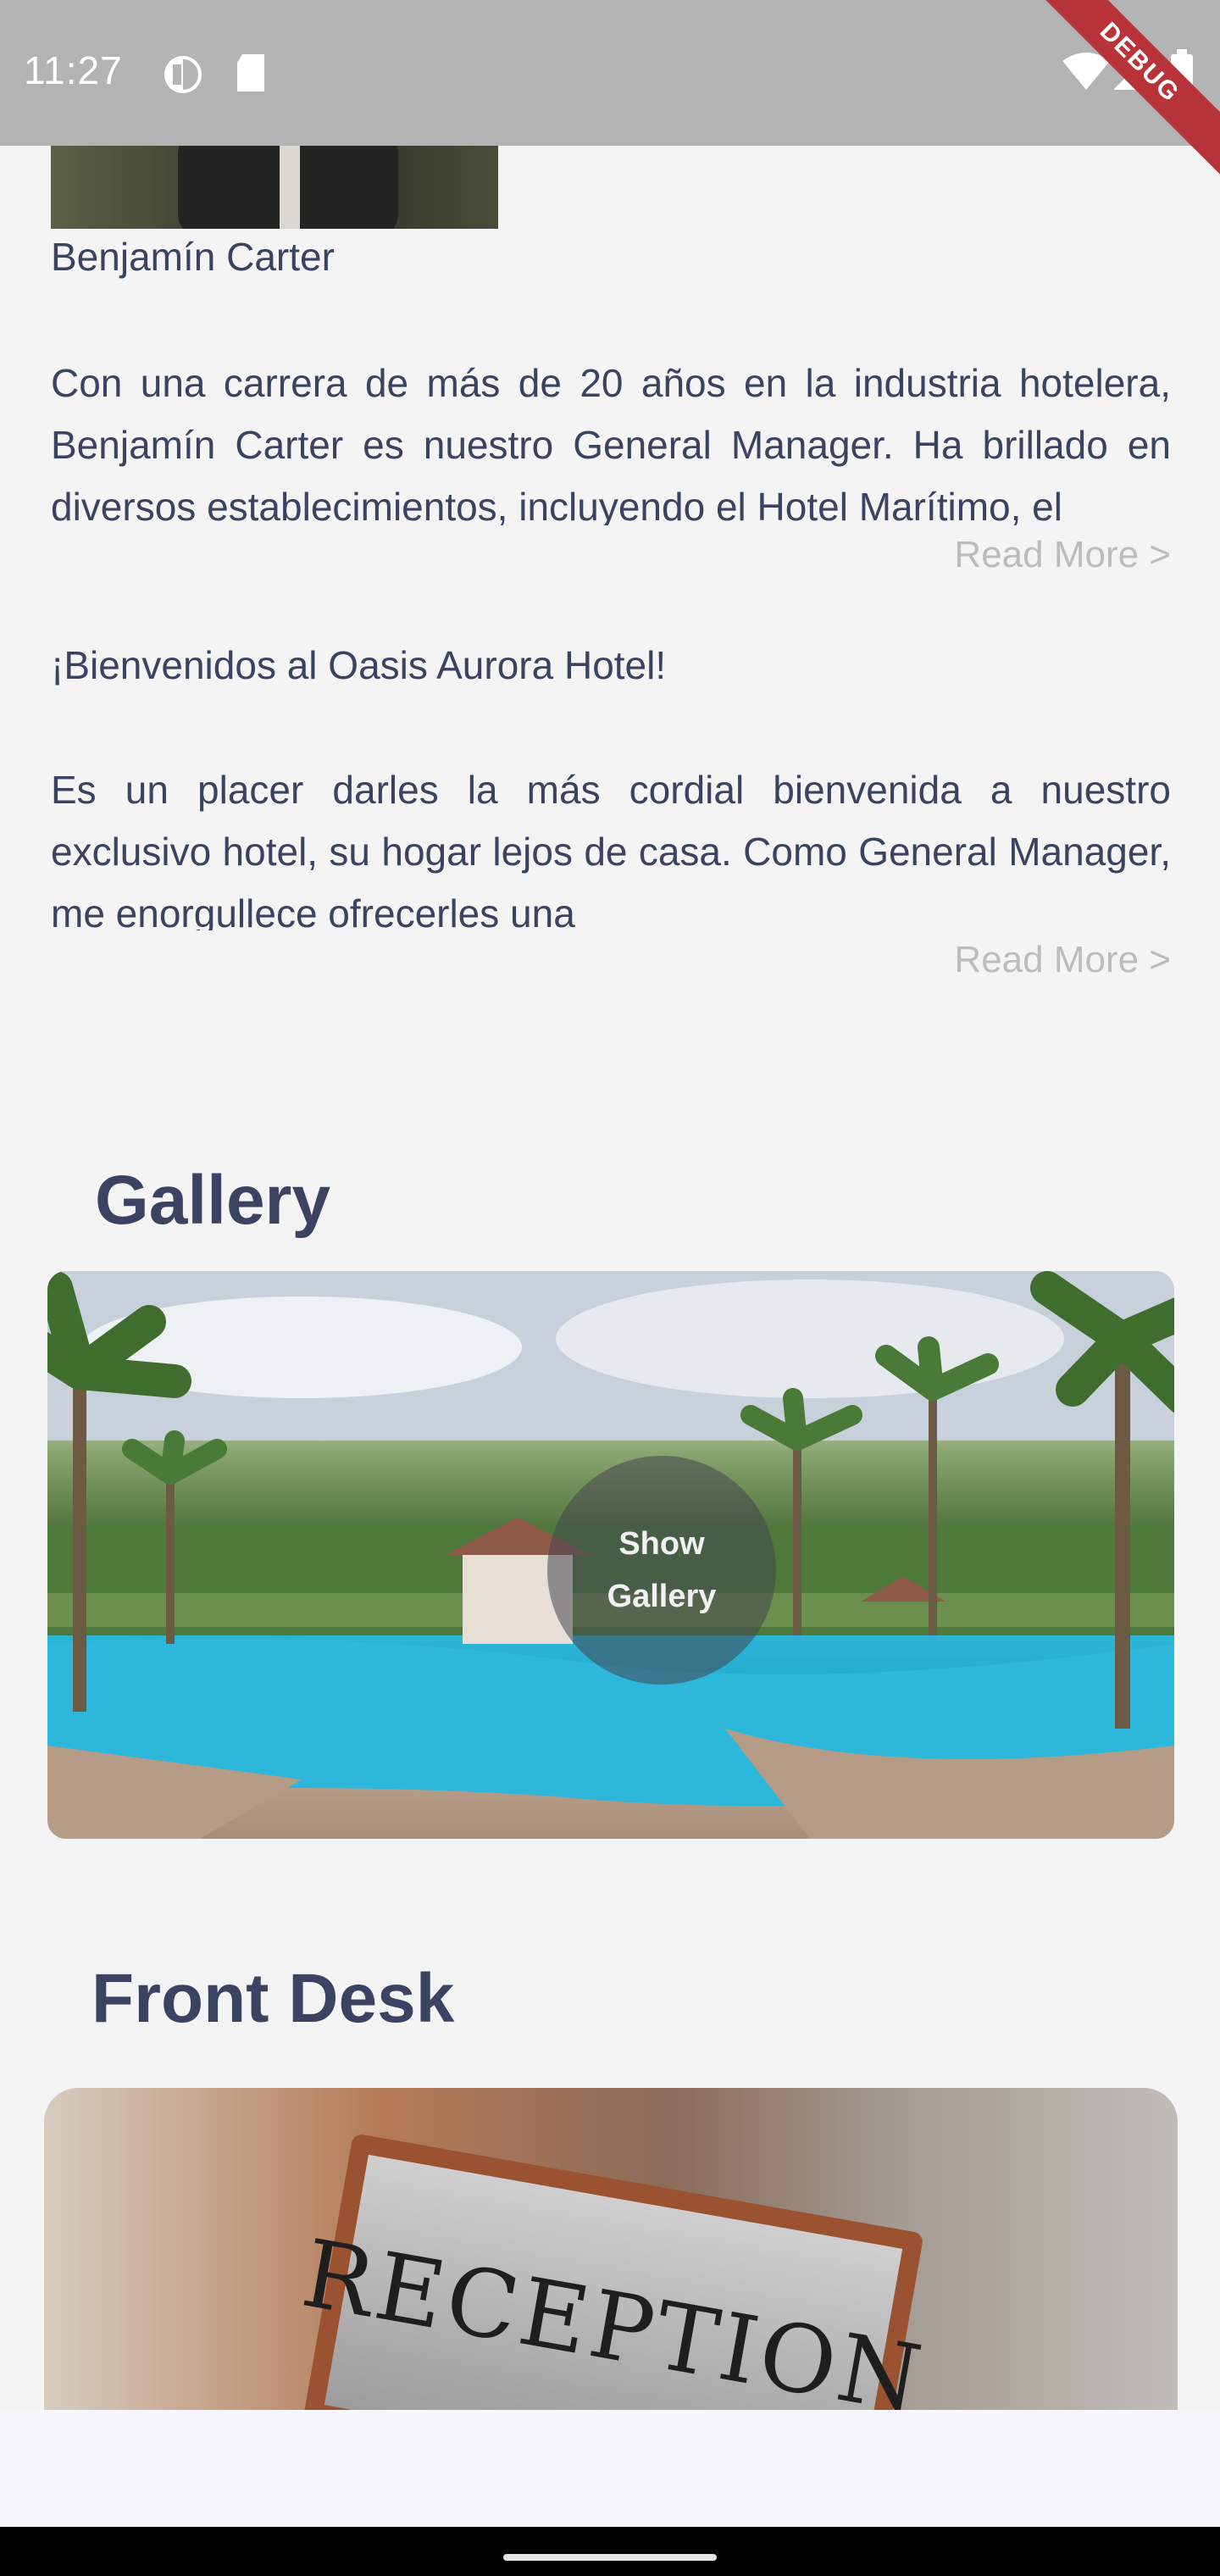  Describe the element at coordinates (274, 187) in the screenshot. I see `manager-photo` at that location.